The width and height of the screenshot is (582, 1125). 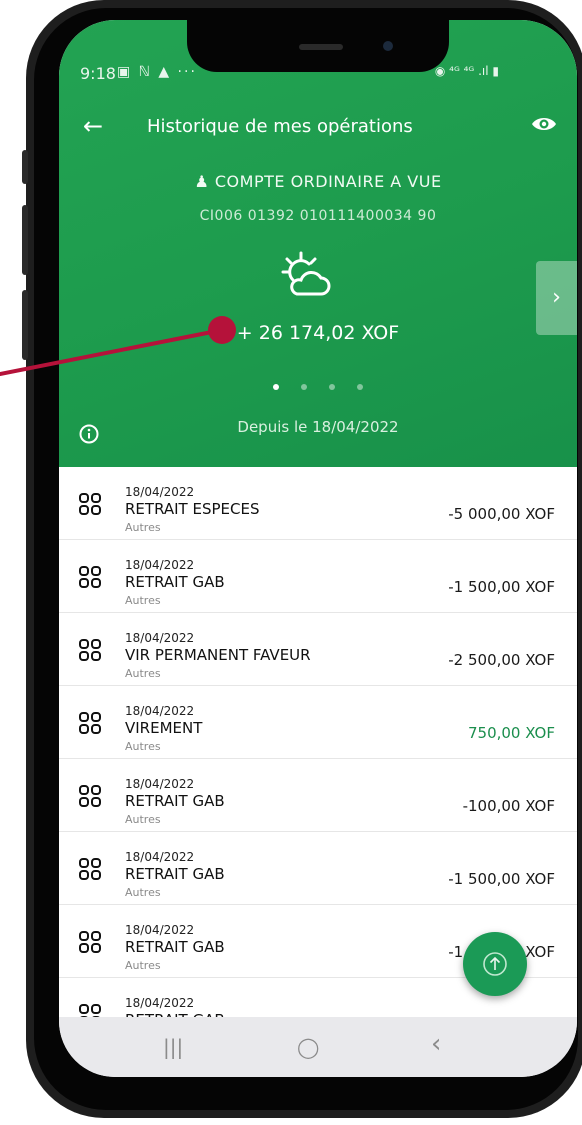 I want to click on arrow-left-icon: ←, so click(x=93, y=126).